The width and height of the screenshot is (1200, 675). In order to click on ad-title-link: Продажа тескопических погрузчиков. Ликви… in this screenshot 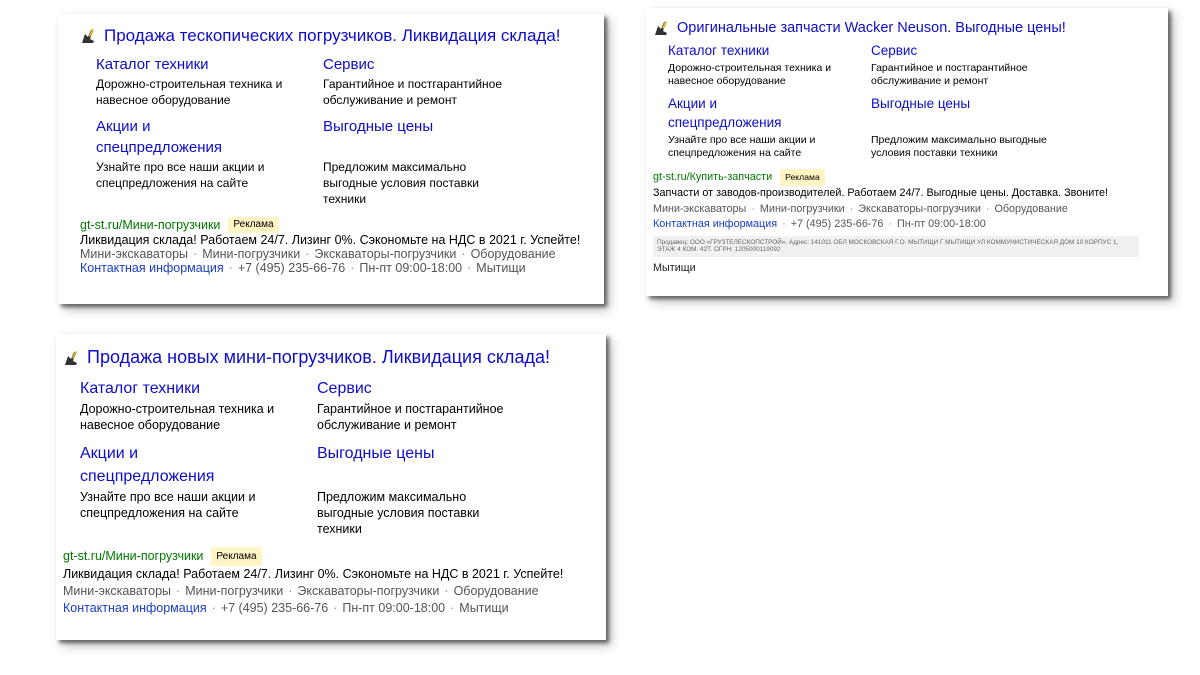, I will do `click(342, 36)`.